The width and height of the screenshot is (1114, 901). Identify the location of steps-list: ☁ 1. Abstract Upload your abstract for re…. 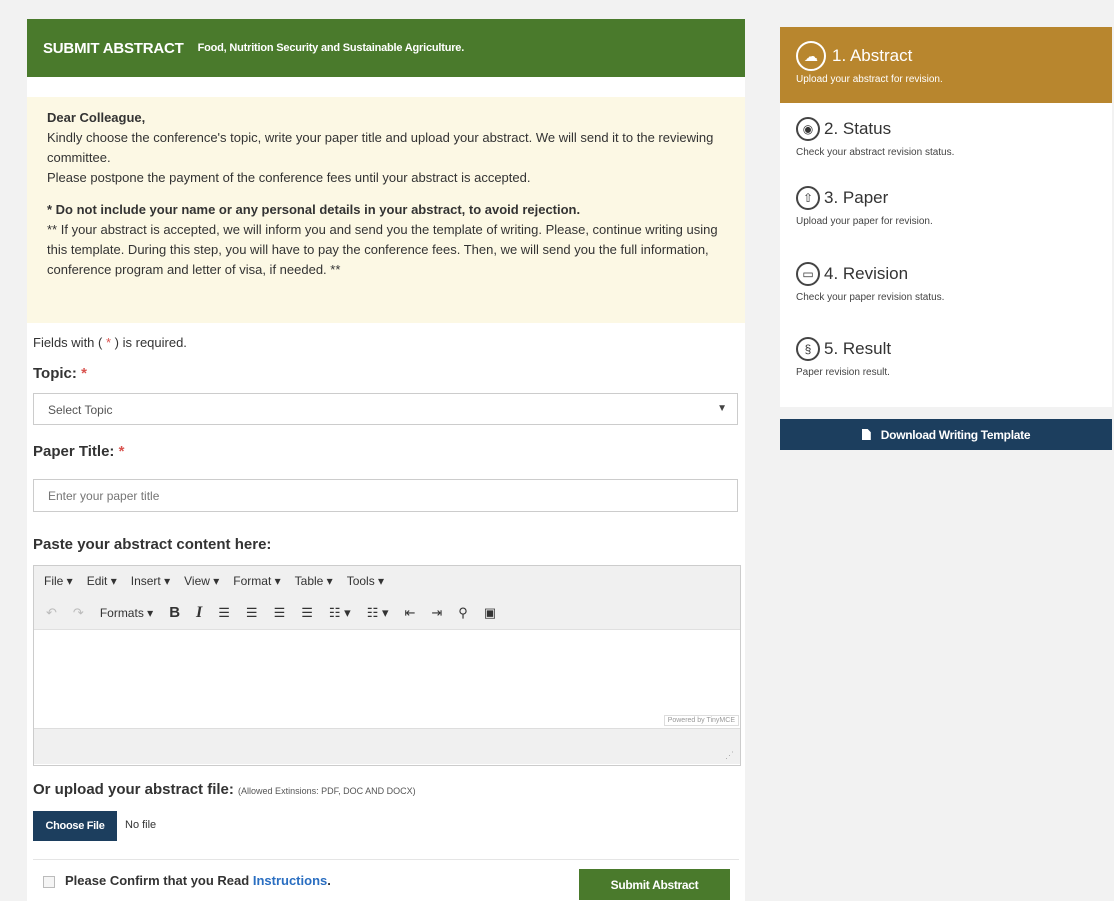
(946, 217).